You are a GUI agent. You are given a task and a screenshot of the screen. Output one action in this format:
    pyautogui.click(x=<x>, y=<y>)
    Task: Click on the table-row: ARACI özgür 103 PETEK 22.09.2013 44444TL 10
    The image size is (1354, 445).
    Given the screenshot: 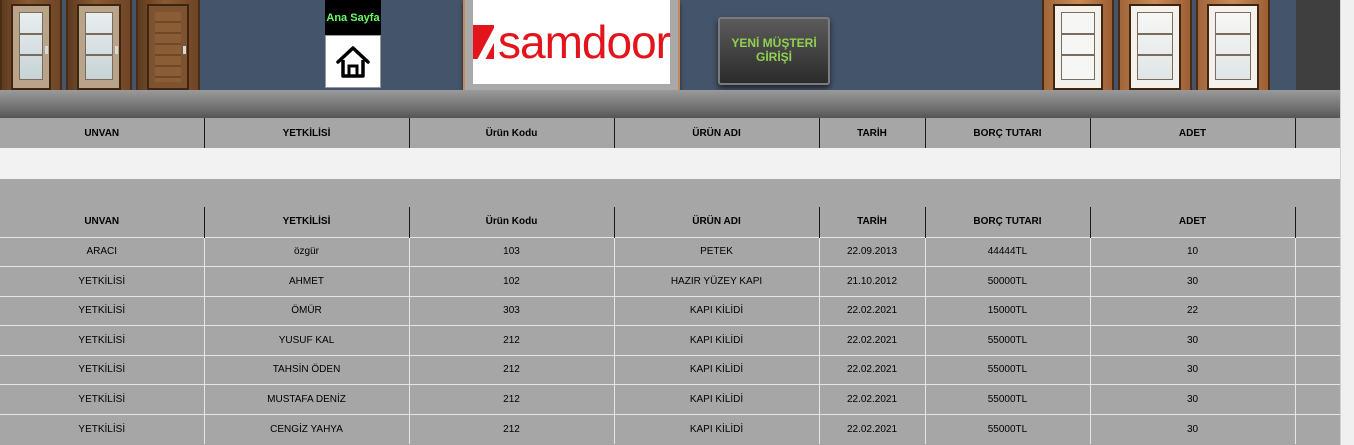 What is the action you would take?
    pyautogui.click(x=670, y=251)
    